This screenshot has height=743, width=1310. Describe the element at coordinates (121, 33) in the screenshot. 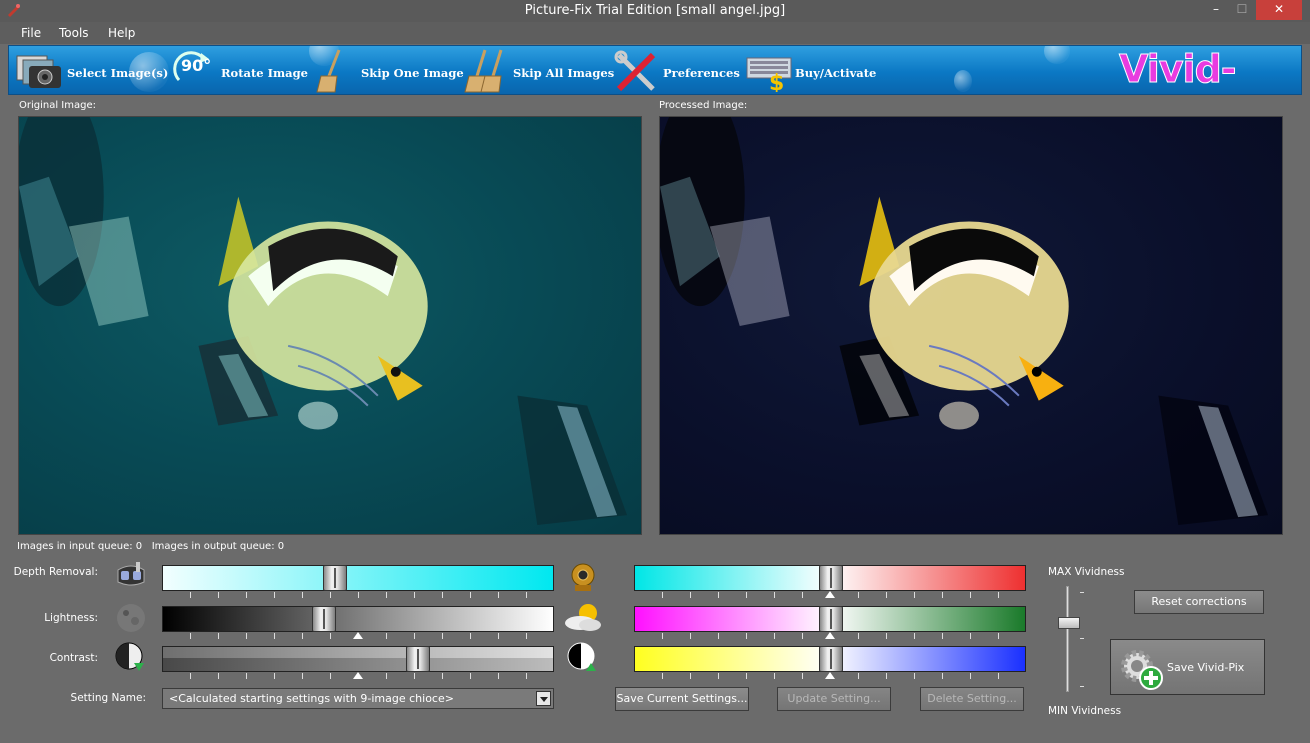

I see `menu-help: Help` at that location.